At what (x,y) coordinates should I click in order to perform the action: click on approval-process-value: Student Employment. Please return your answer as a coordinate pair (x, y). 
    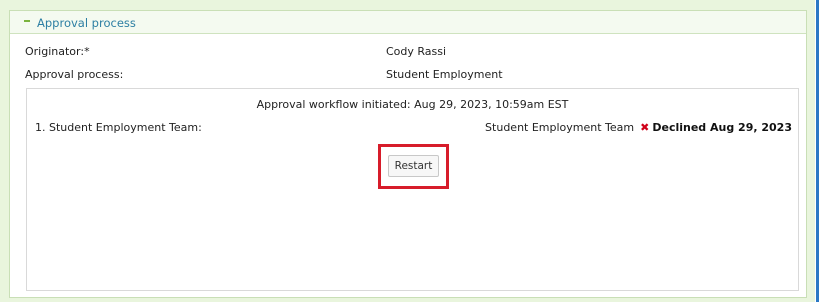
    Looking at the image, I should click on (444, 74).